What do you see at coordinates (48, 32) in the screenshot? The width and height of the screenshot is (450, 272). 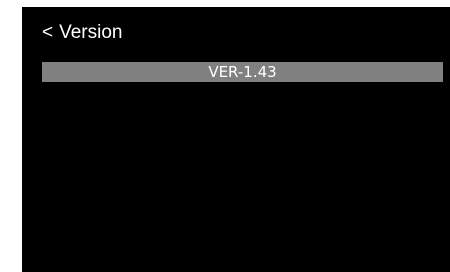 I see `back-arrow-icon: <` at bounding box center [48, 32].